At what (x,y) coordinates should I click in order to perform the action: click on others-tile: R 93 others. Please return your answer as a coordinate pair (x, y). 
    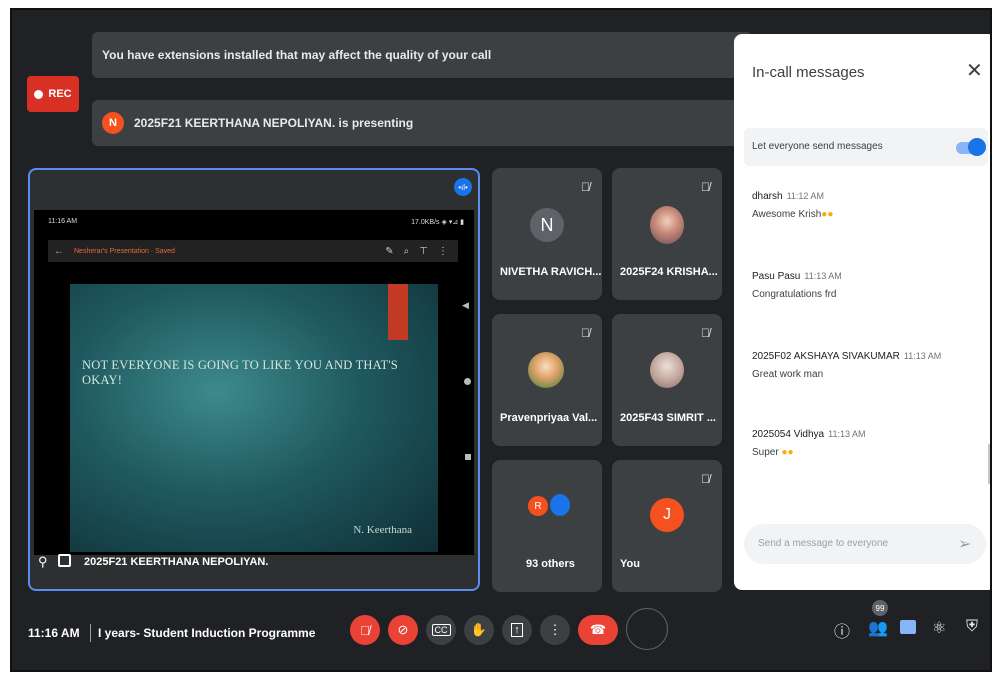
    Looking at the image, I should click on (547, 526).